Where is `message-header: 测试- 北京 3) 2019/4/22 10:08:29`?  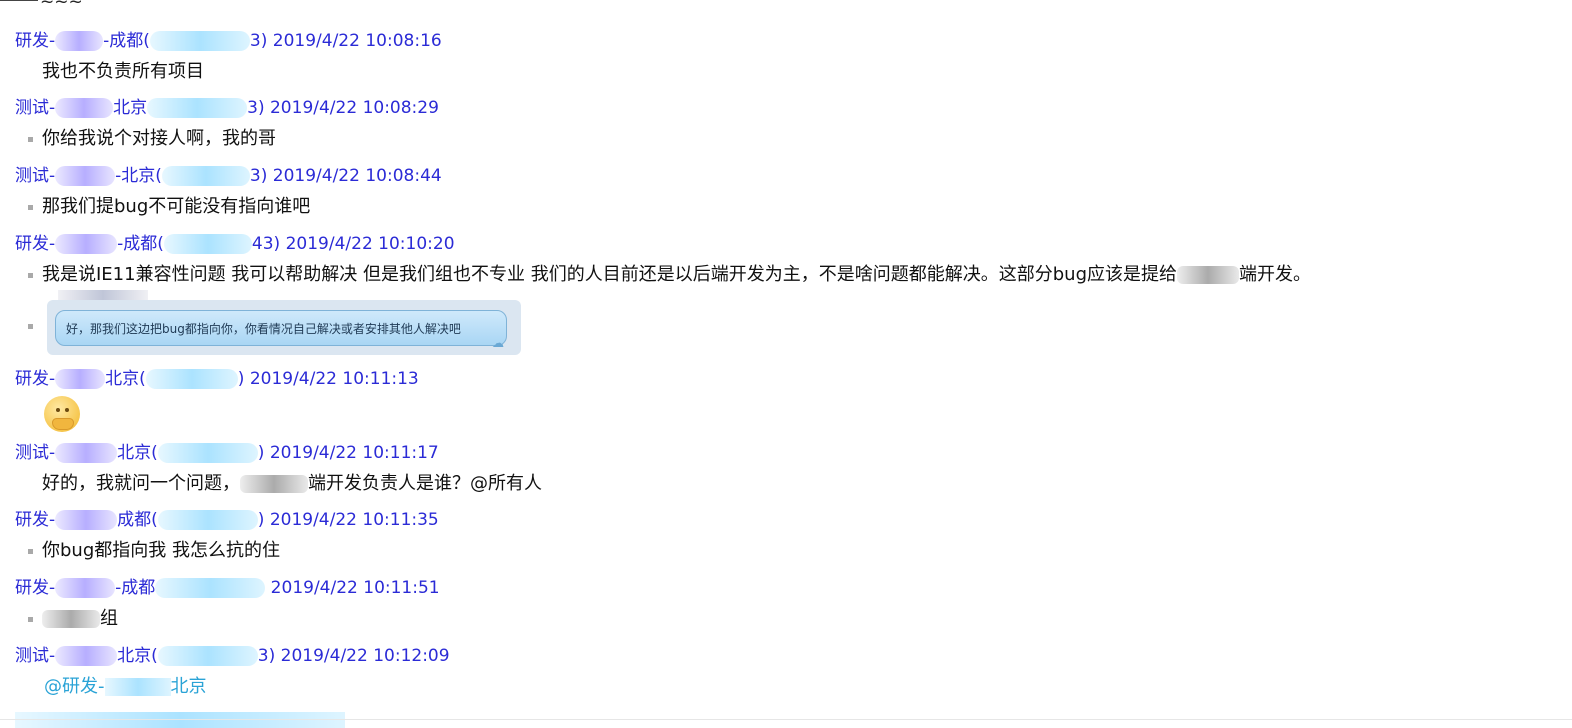
message-header: 测试- 北京 3) 2019/4/22 10:08:29 is located at coordinates (227, 108).